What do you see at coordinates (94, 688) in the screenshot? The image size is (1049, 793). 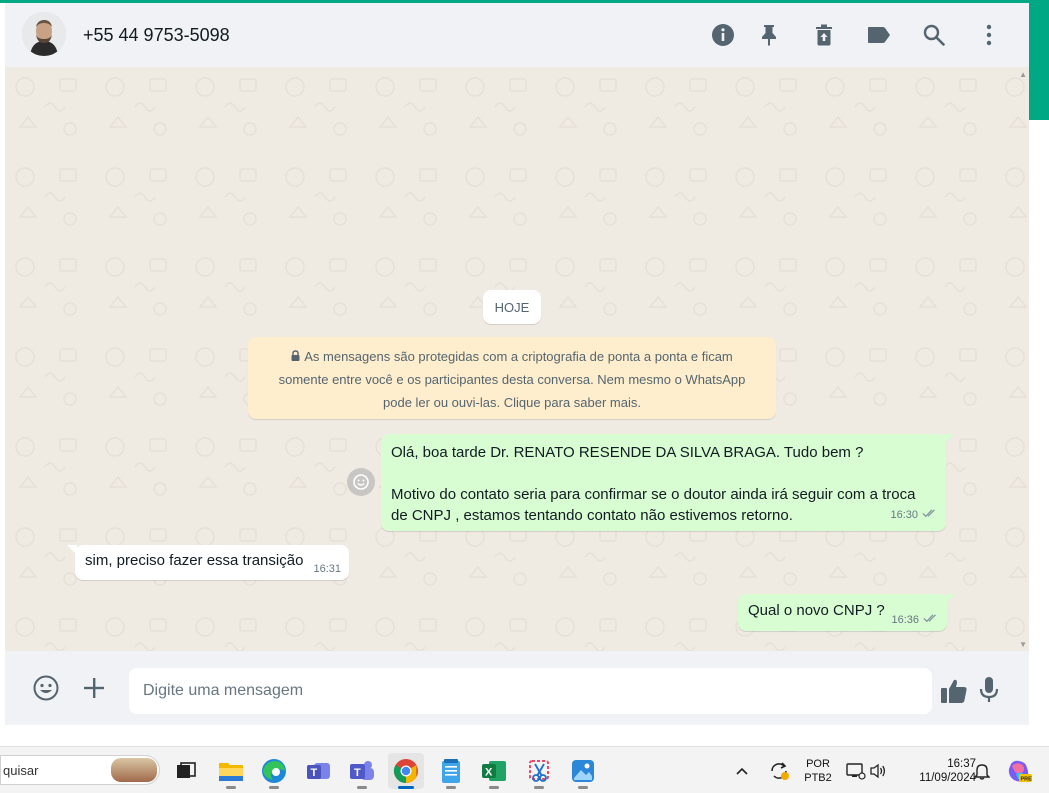 I see `attach-plus-icon` at bounding box center [94, 688].